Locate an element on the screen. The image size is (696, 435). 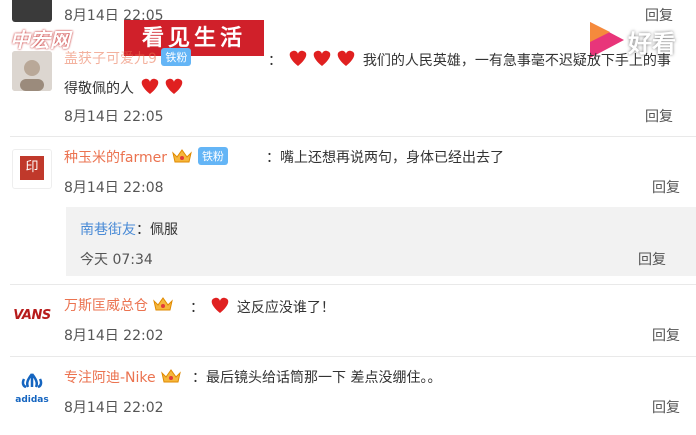
commenter-name: 万斯匡威总仓 is located at coordinates (119, 306).